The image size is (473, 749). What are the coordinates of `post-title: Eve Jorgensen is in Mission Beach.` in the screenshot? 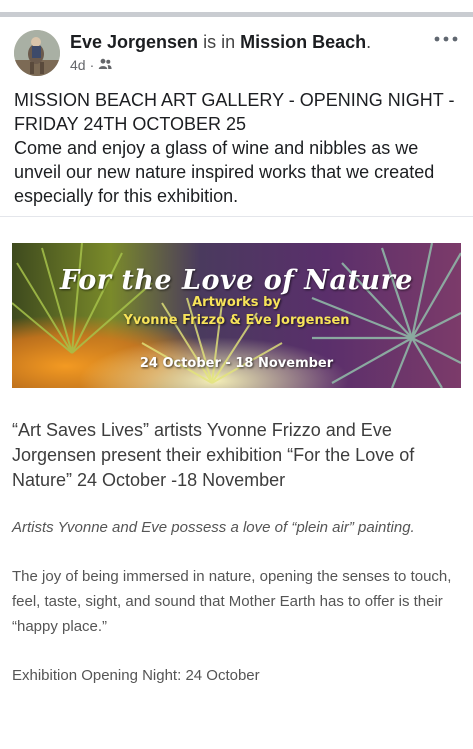 It's located at (220, 42).